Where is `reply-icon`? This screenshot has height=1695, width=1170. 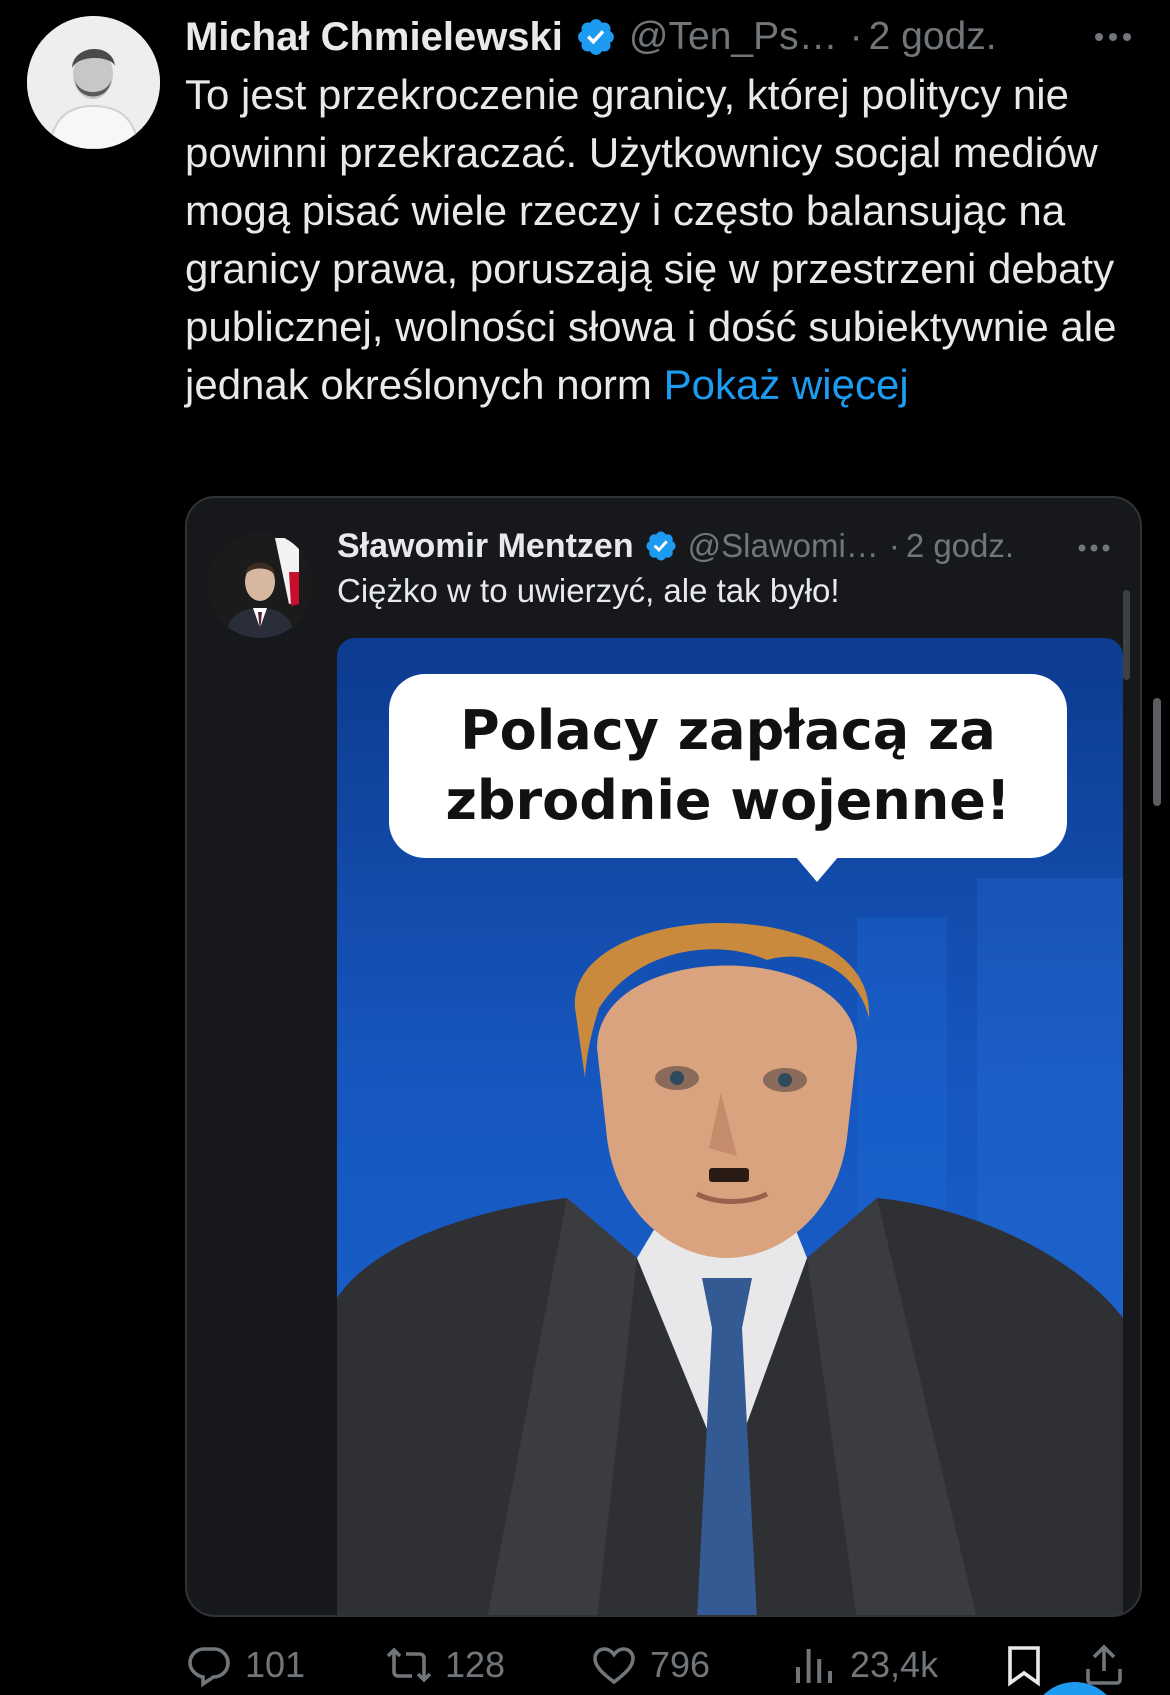 reply-icon is located at coordinates (209, 1667).